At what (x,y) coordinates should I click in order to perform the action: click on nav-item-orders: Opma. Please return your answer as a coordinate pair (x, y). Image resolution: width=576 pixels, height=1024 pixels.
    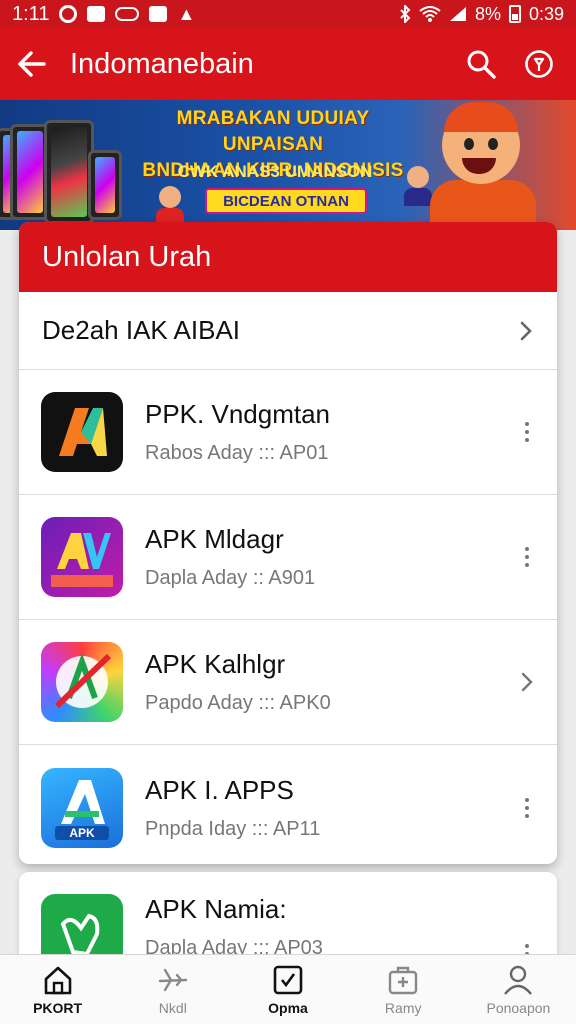
    Looking at the image, I should click on (287, 989).